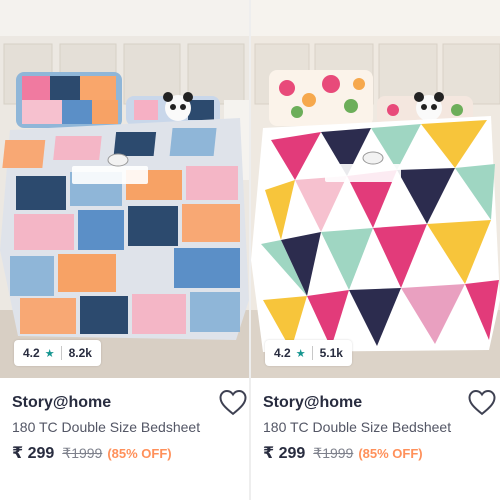 This screenshot has width=500, height=500. What do you see at coordinates (331, 353) in the screenshot?
I see `rating-count: 5.1k` at bounding box center [331, 353].